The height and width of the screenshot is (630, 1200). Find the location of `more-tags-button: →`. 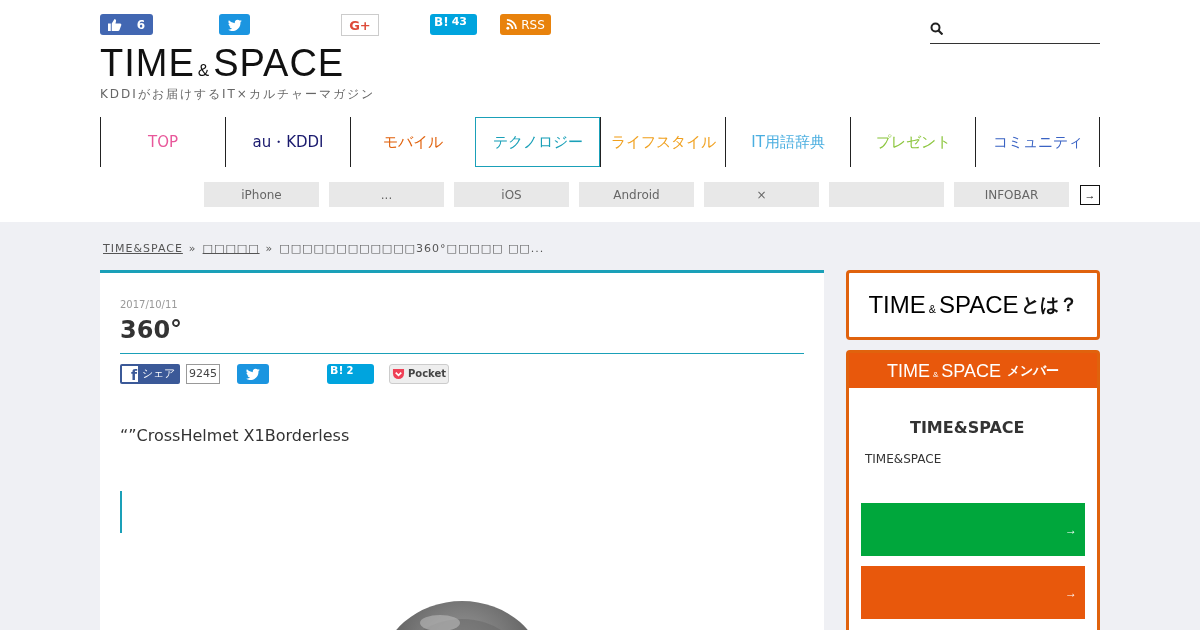

more-tags-button: → is located at coordinates (1090, 194).